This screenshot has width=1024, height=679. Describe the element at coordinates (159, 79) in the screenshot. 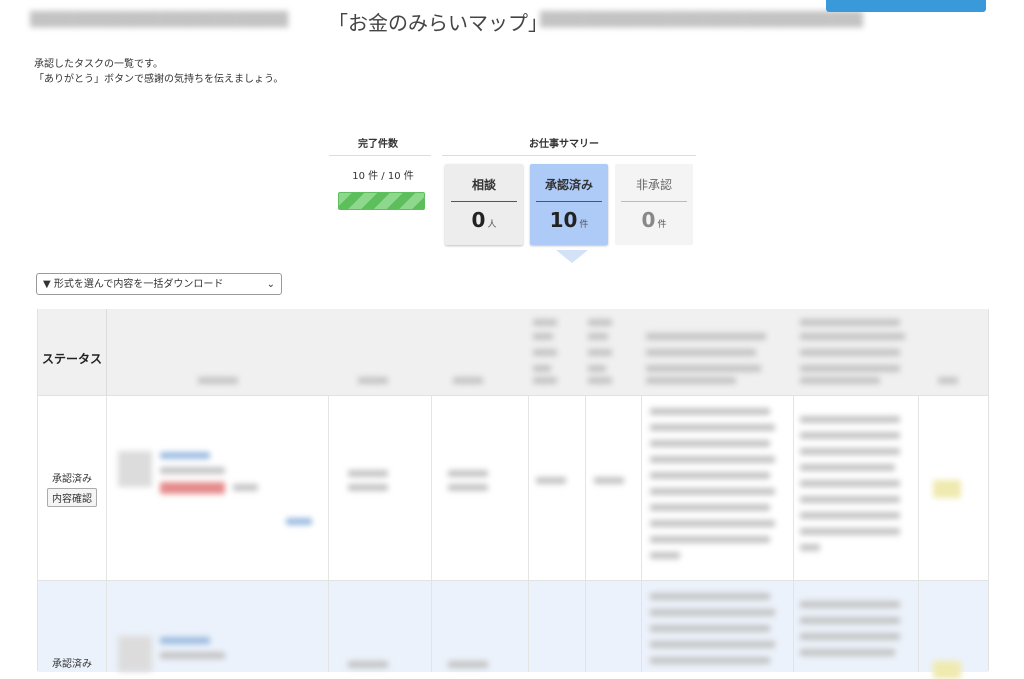

I see `description-line-2: 「ありがとう」ボタンで感謝の気持ちを伝えましょう。` at that location.